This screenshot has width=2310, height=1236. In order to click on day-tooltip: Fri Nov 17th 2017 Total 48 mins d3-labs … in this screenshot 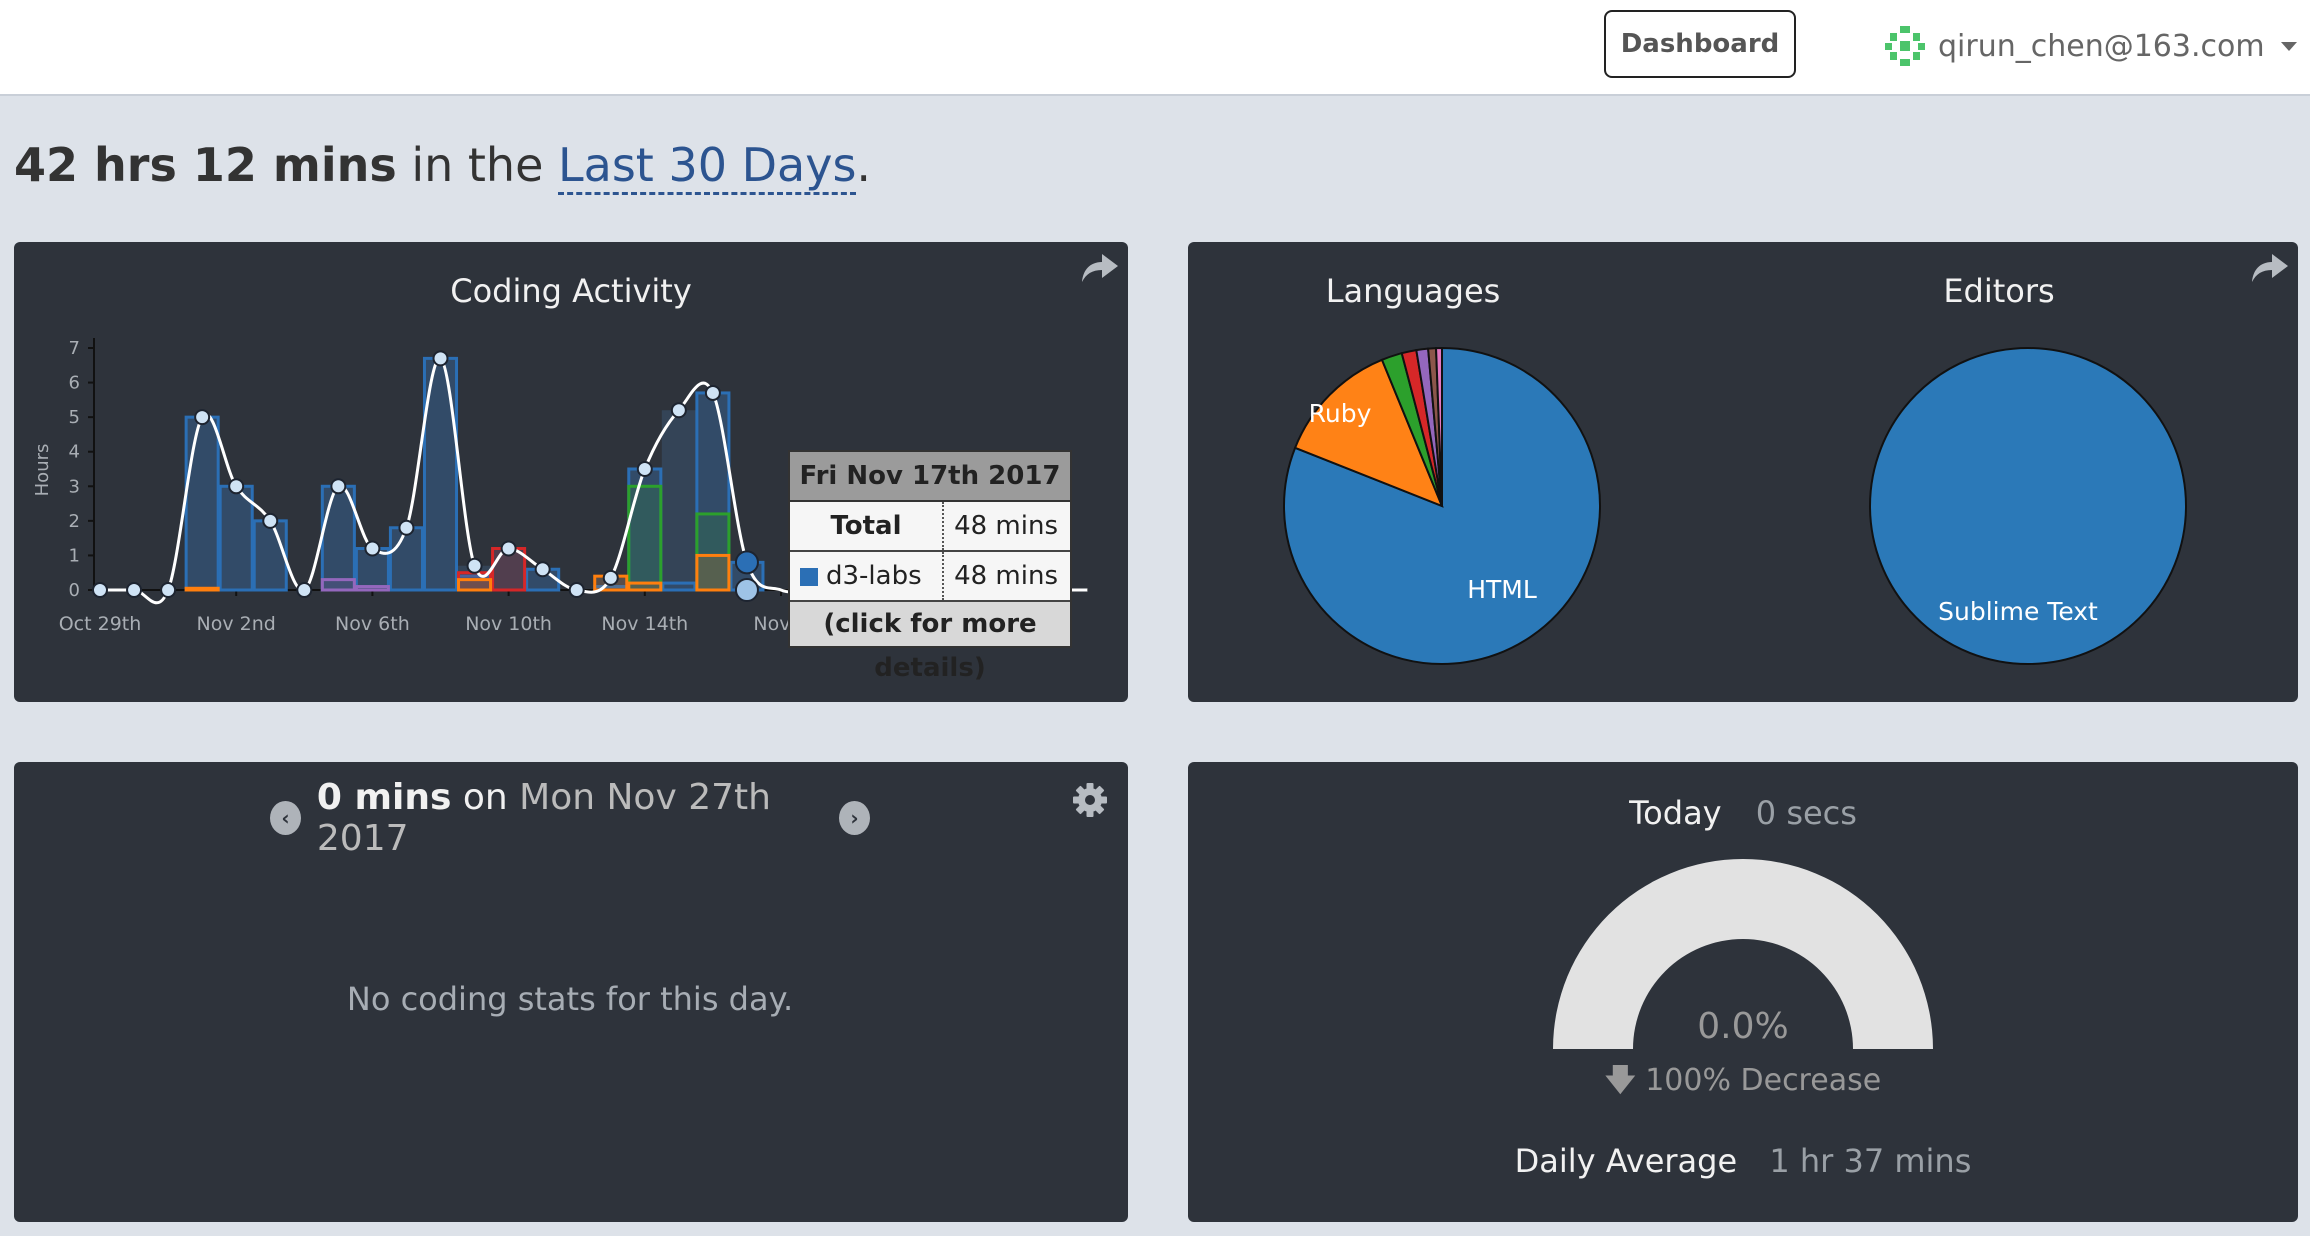, I will do `click(930, 566)`.